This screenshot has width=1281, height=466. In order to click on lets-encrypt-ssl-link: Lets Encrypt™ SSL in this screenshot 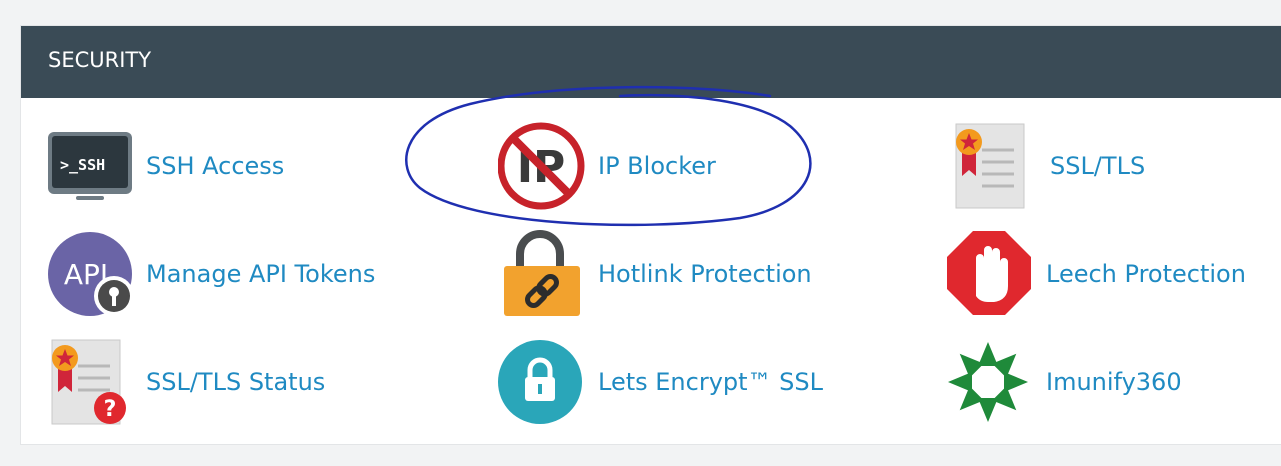, I will do `click(663, 382)`.